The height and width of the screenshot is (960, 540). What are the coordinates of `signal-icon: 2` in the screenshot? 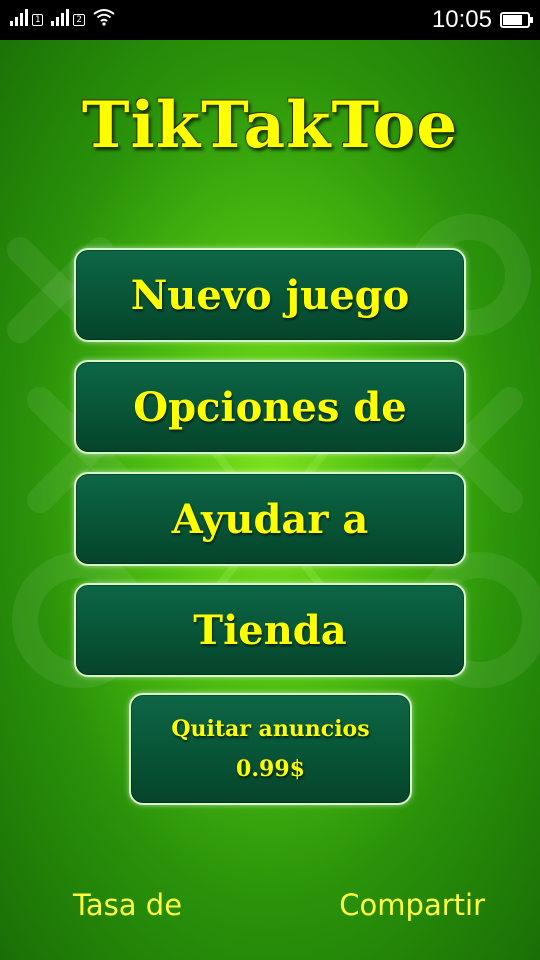 It's located at (68, 17).